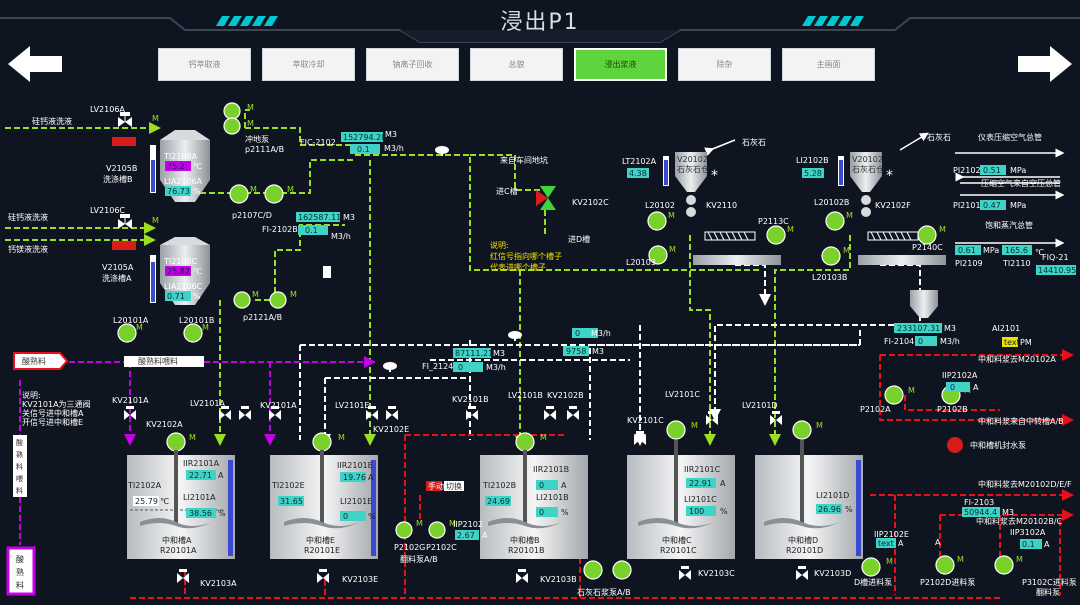 Image resolution: width=1080 pixels, height=605 pixels. Describe the element at coordinates (955, 445) in the screenshot. I see `seal-water-pump-icon` at that location.